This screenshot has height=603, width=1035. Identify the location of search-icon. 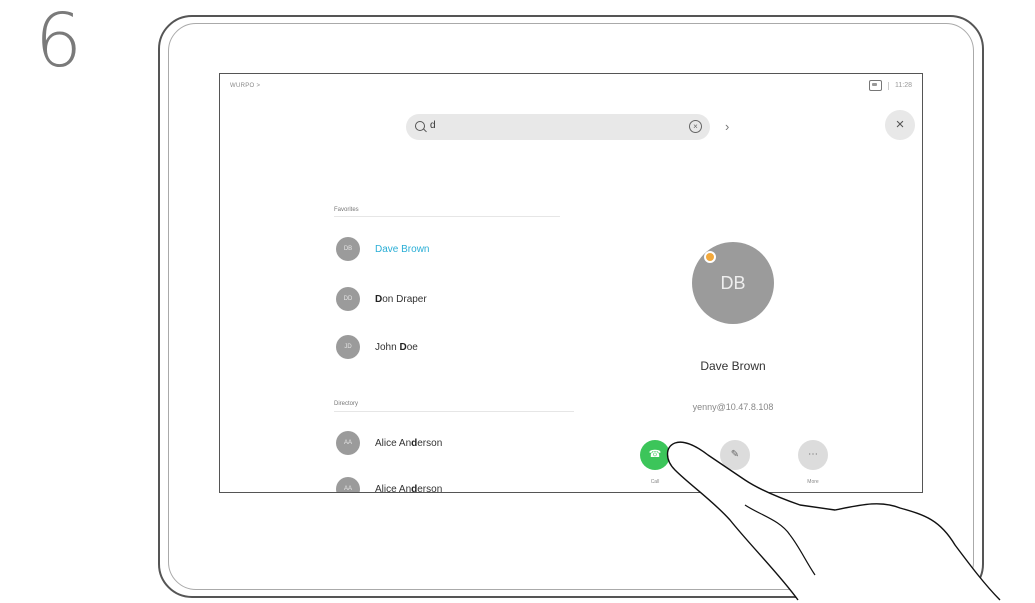
(420, 126).